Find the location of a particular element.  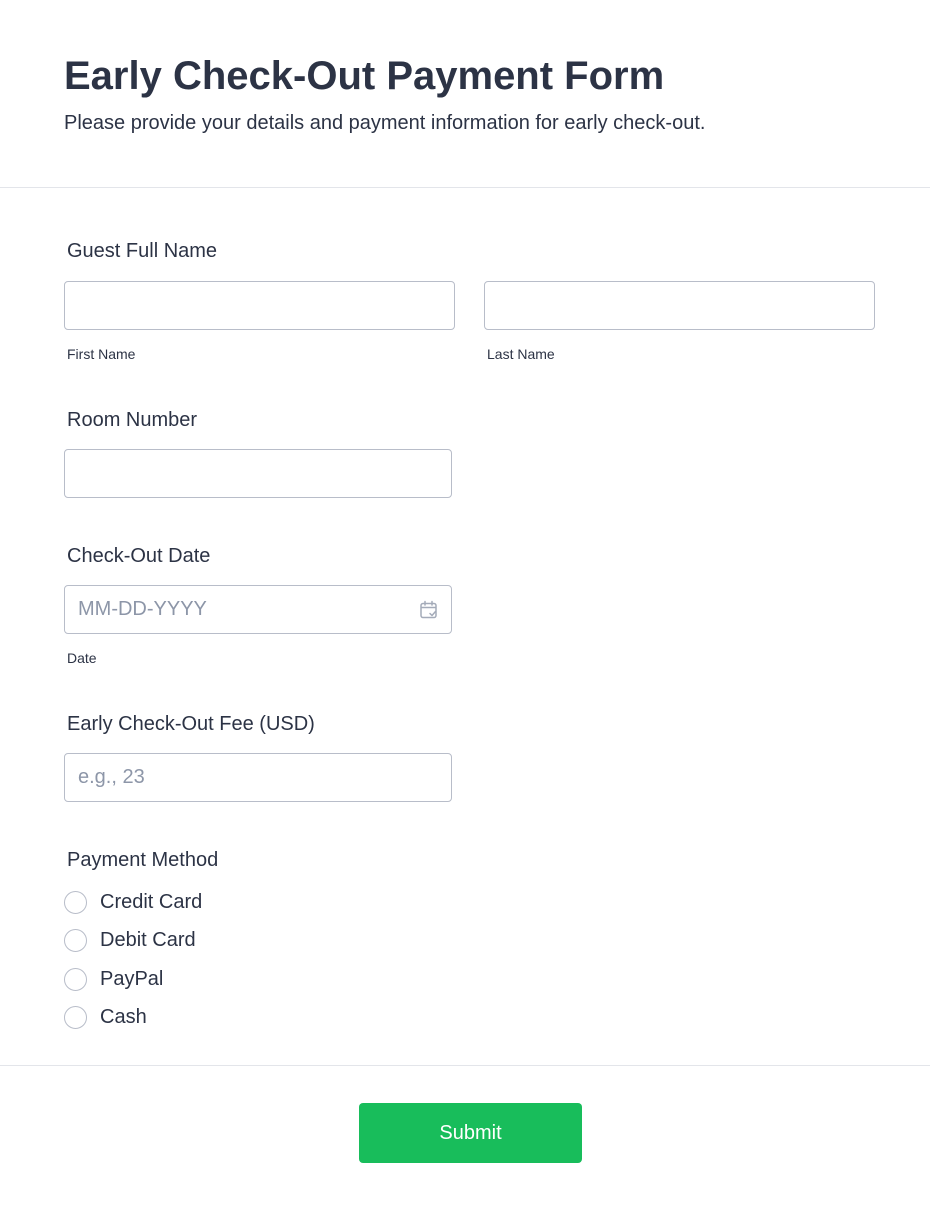

fee-label: Early Check-Out Fee (USD) is located at coordinates (191, 724).